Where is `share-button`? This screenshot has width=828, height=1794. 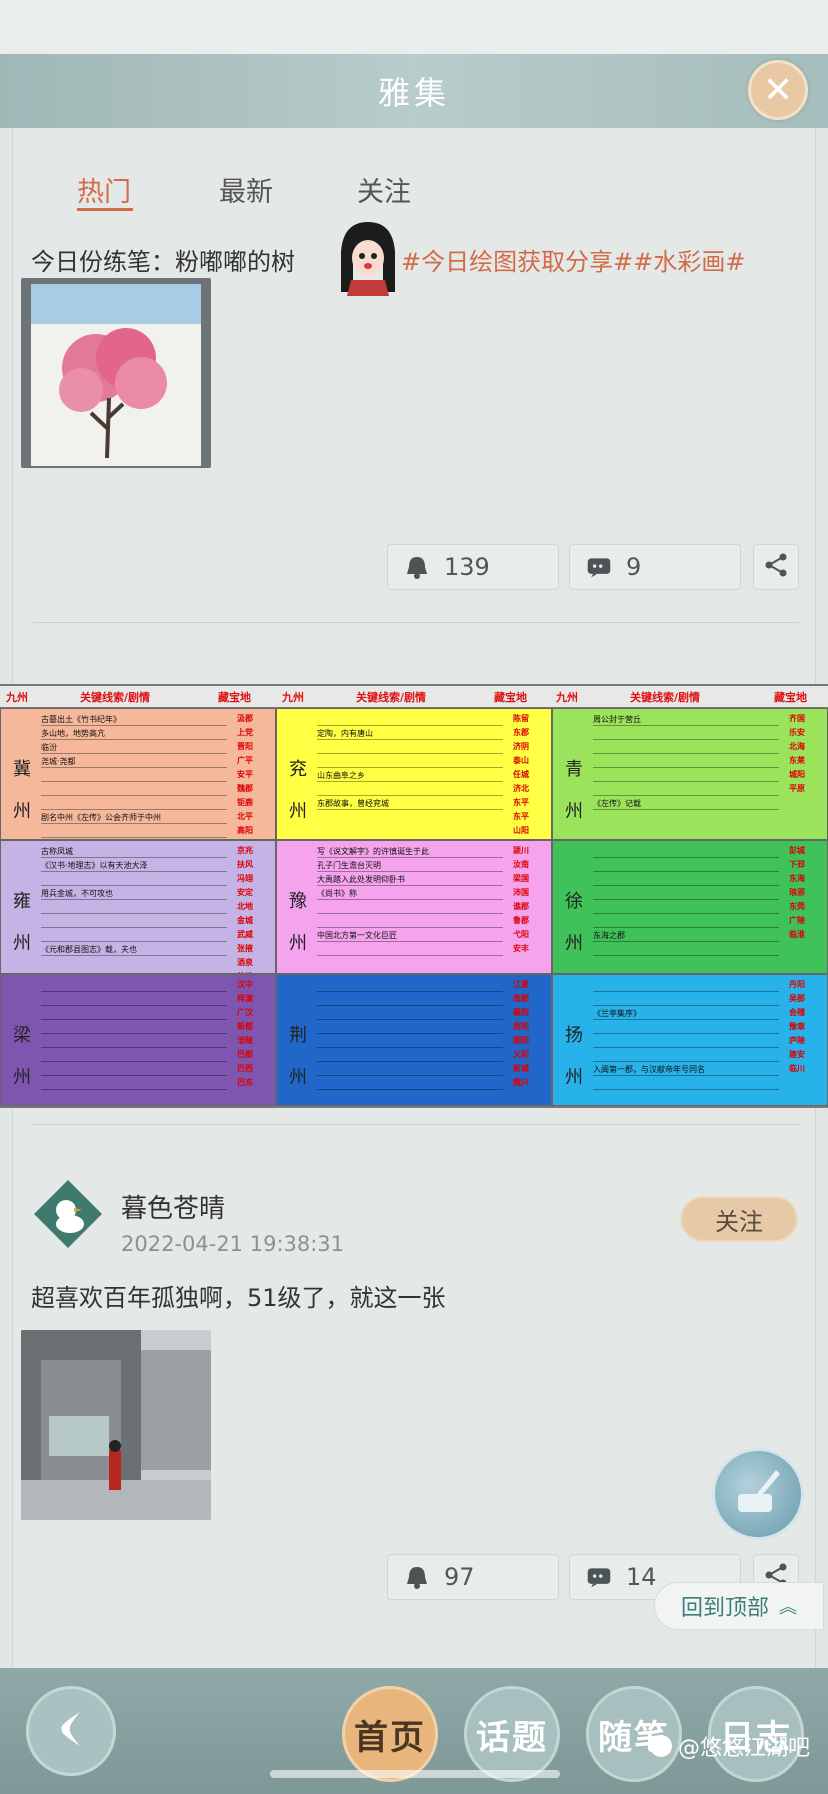 share-button is located at coordinates (776, 567).